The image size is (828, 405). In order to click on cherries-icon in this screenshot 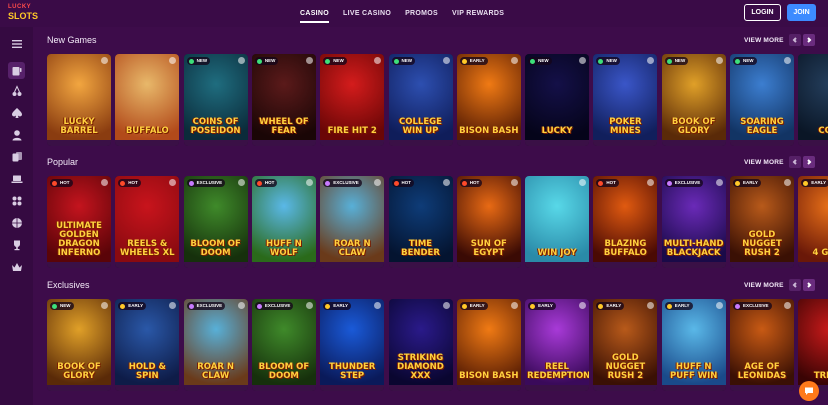, I will do `click(16, 90)`.